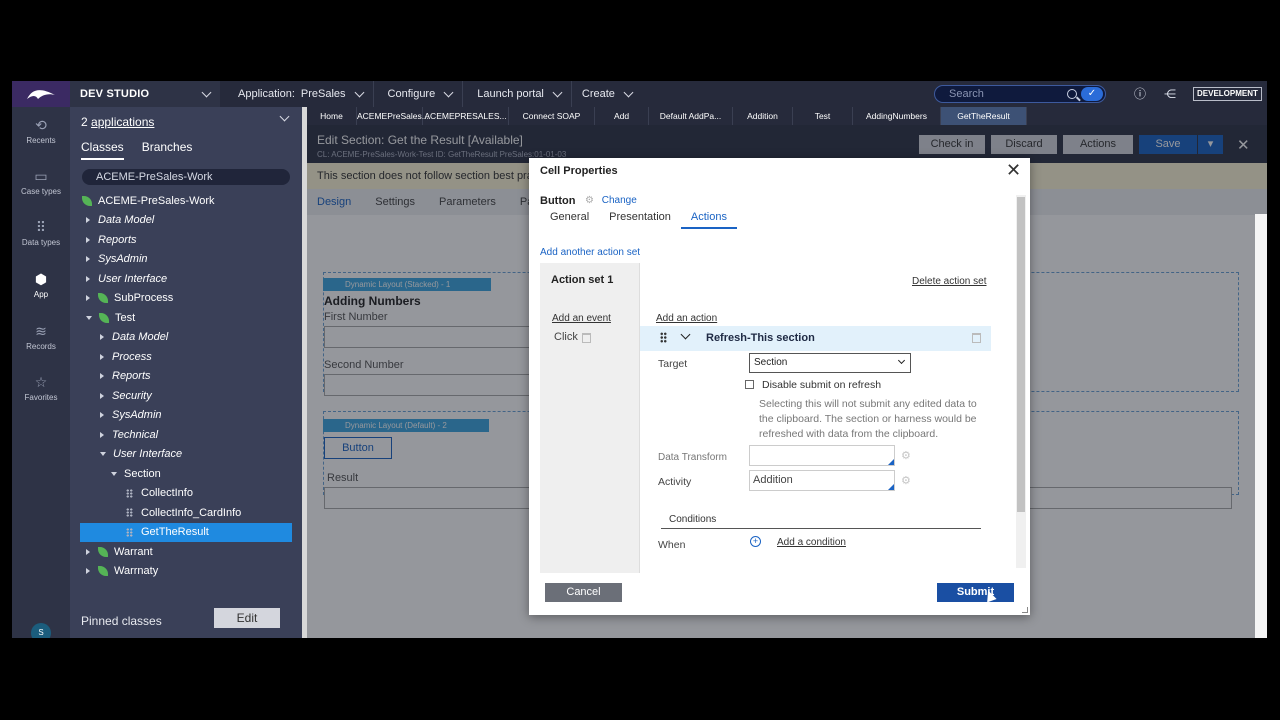 This screenshot has width=1280, height=720. I want to click on target-select: Section, so click(830, 363).